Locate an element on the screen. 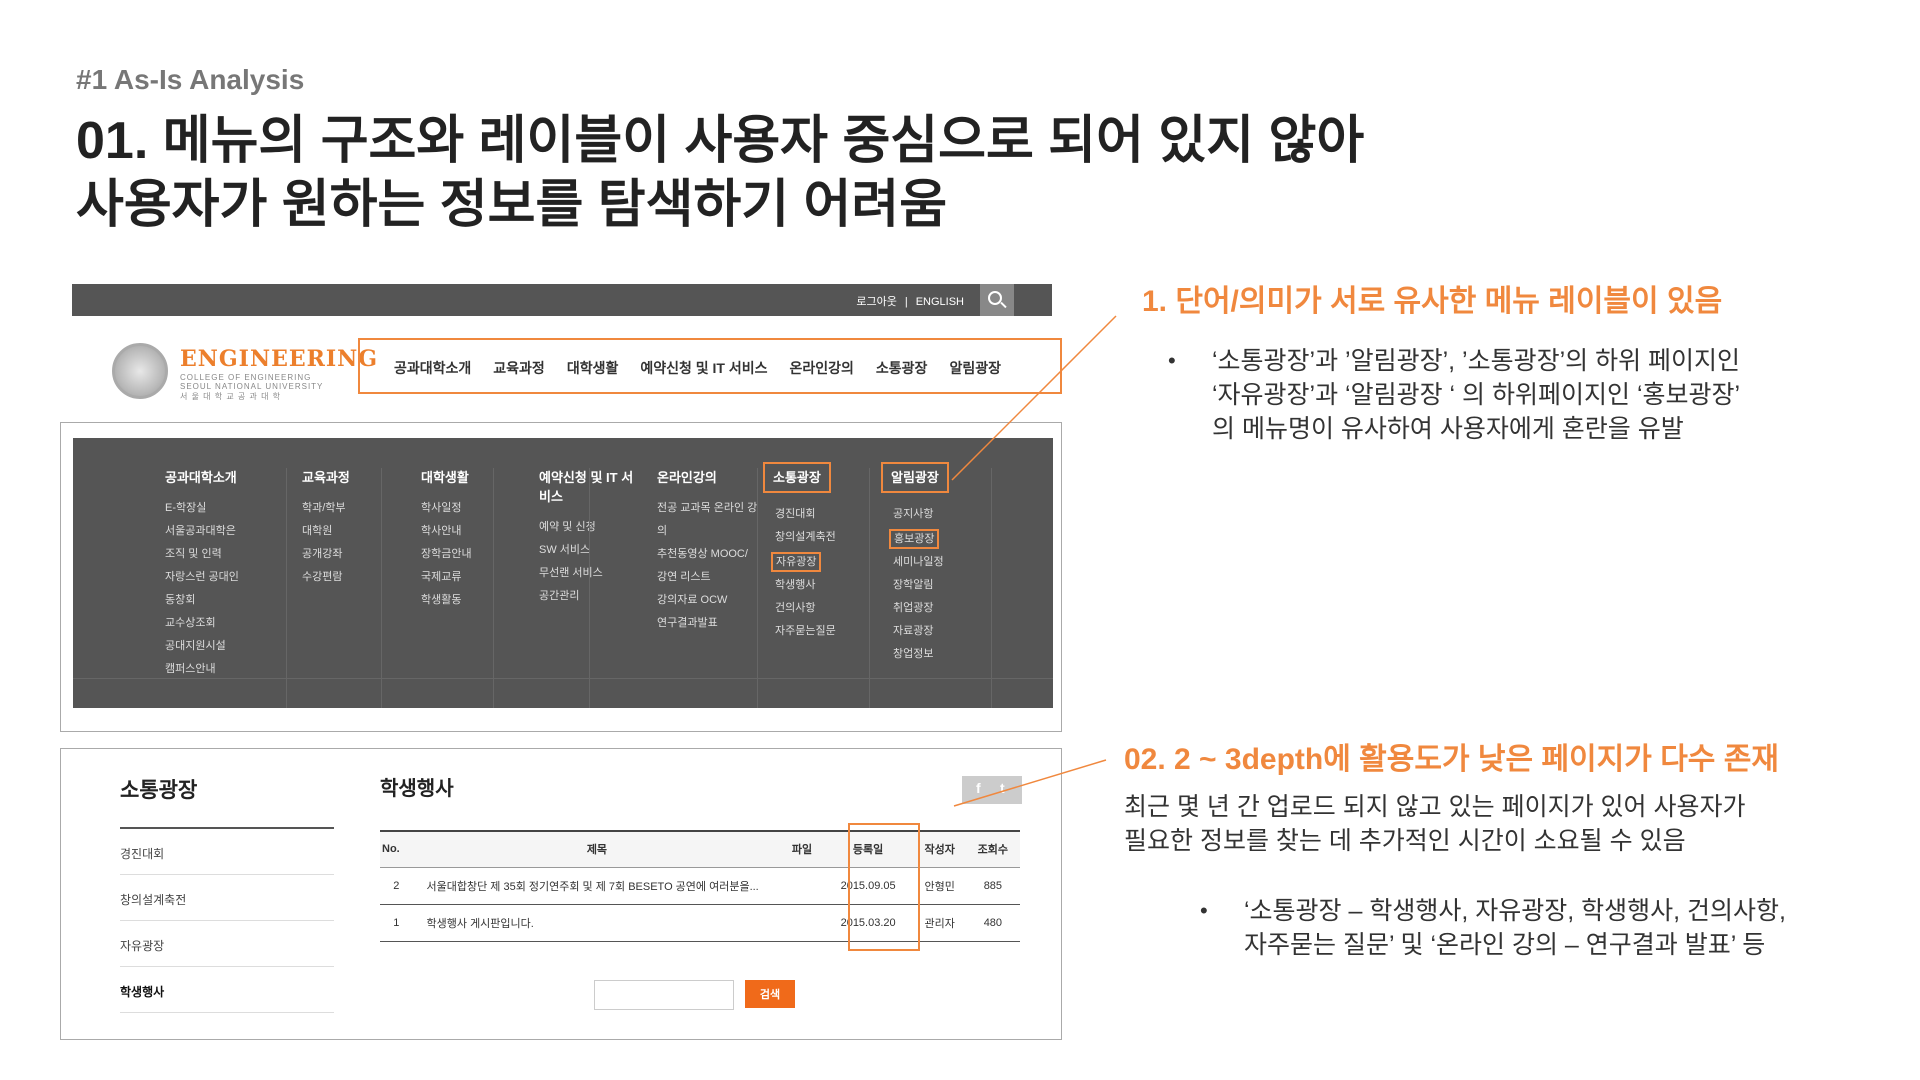 This screenshot has width=1920, height=1080. mega-item: 전공 교과목 온라인 강 is located at coordinates (707, 508).